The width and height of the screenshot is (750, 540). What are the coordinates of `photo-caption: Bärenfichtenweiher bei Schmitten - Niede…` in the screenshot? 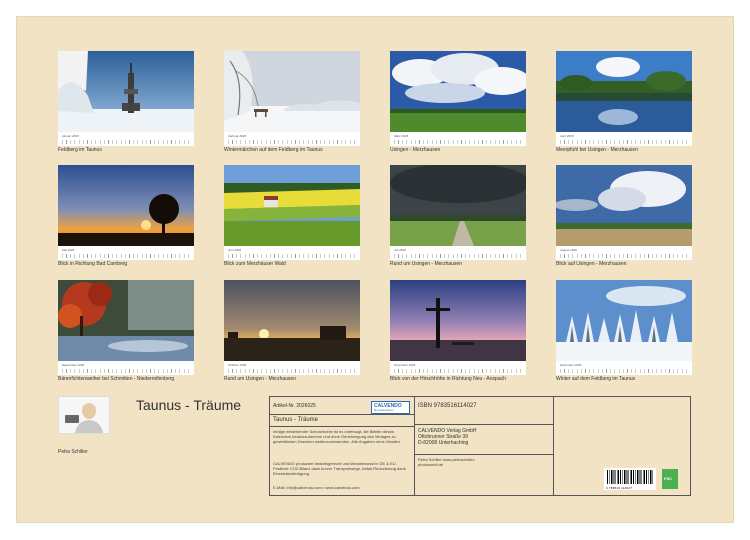 It's located at (116, 379).